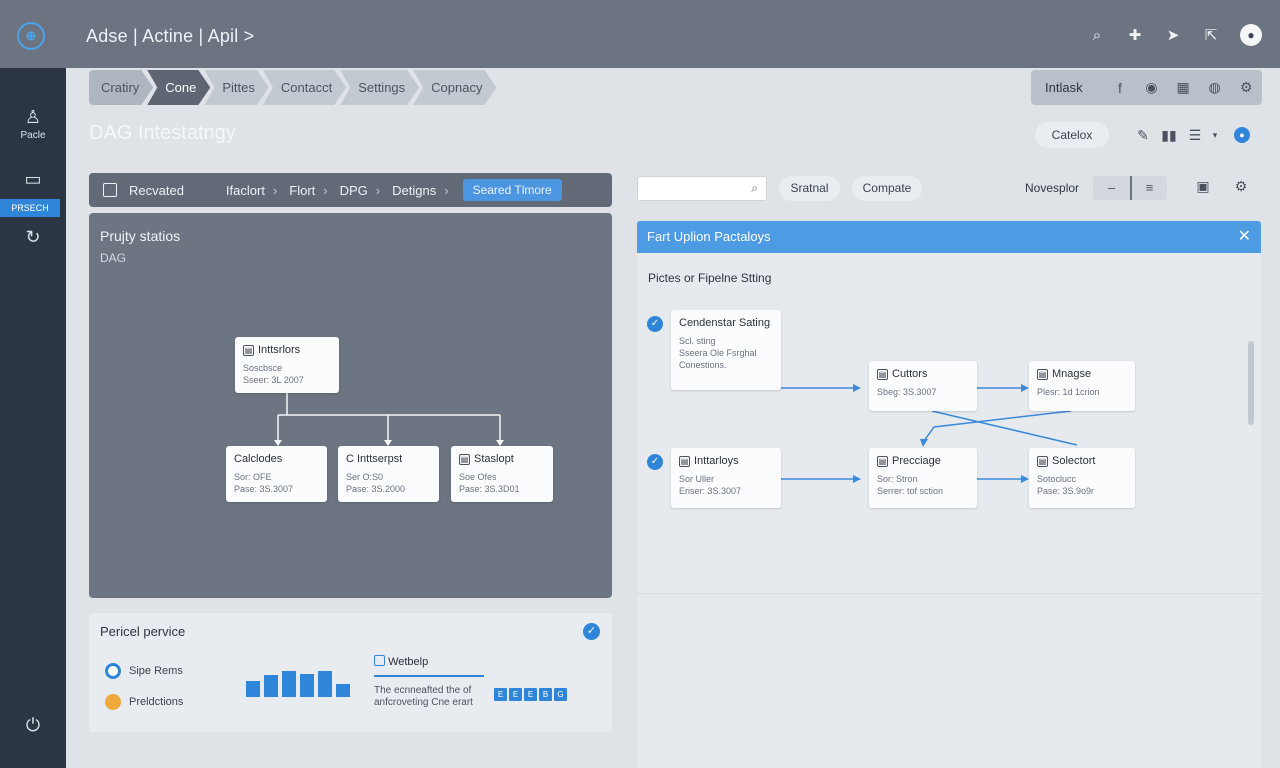 This screenshot has height=768, width=1280. Describe the element at coordinates (910, 374) in the screenshot. I see `node-title: Cuttors` at that location.